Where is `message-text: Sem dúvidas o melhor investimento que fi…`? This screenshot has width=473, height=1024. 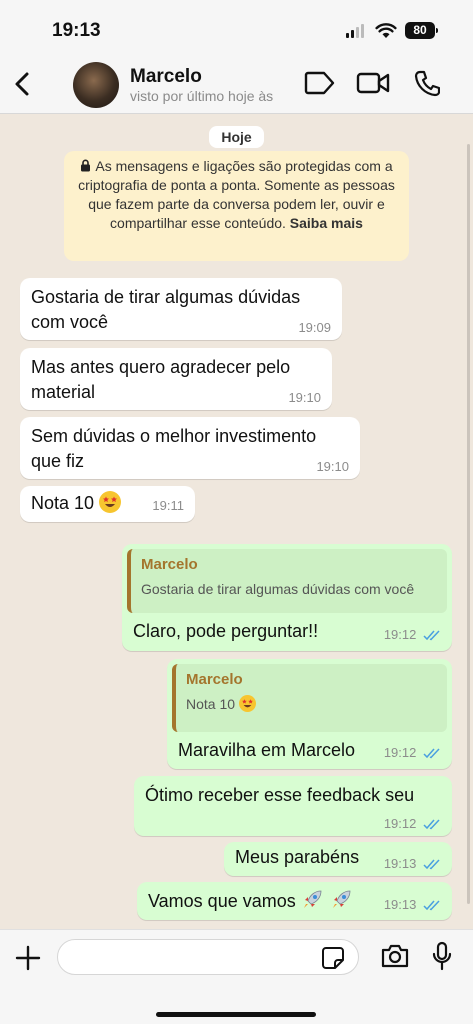
message-text: Sem dúvidas o melhor investimento que fi… is located at coordinates (174, 448).